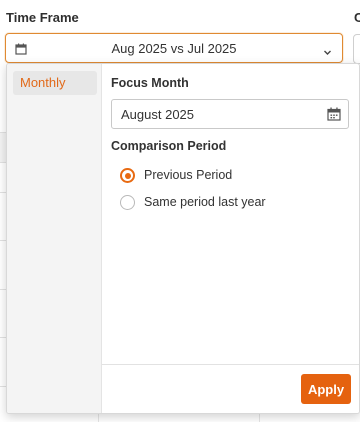 The image size is (360, 422). Describe the element at coordinates (205, 202) in the screenshot. I see `radio-label: Same period last year` at that location.